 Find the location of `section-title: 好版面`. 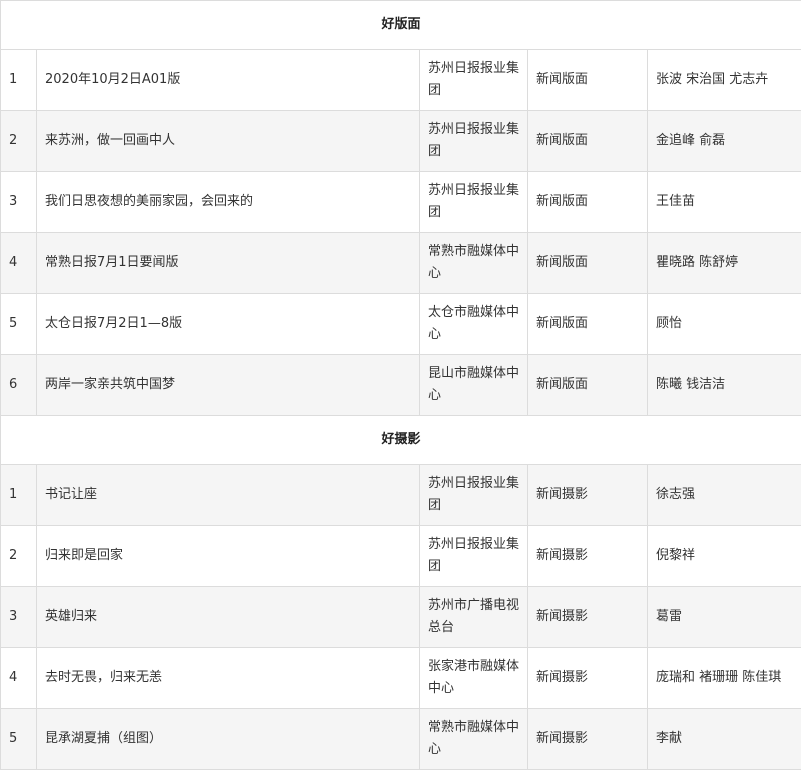

section-title: 好版面 is located at coordinates (400, 25).